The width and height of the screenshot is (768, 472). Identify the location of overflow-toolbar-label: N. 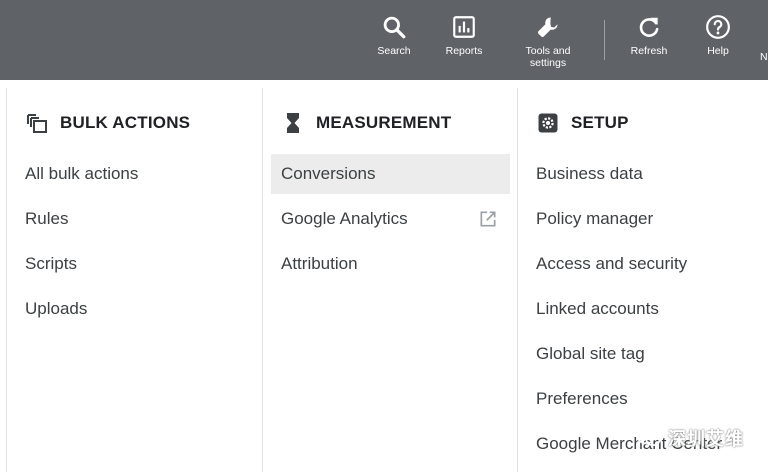
(764, 57).